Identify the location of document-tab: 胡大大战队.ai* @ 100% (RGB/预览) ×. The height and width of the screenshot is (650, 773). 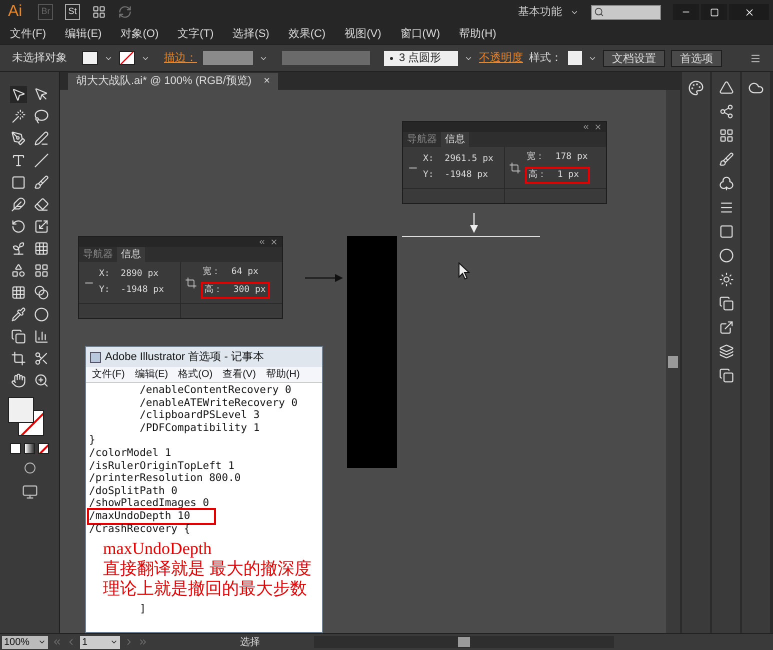
(173, 81).